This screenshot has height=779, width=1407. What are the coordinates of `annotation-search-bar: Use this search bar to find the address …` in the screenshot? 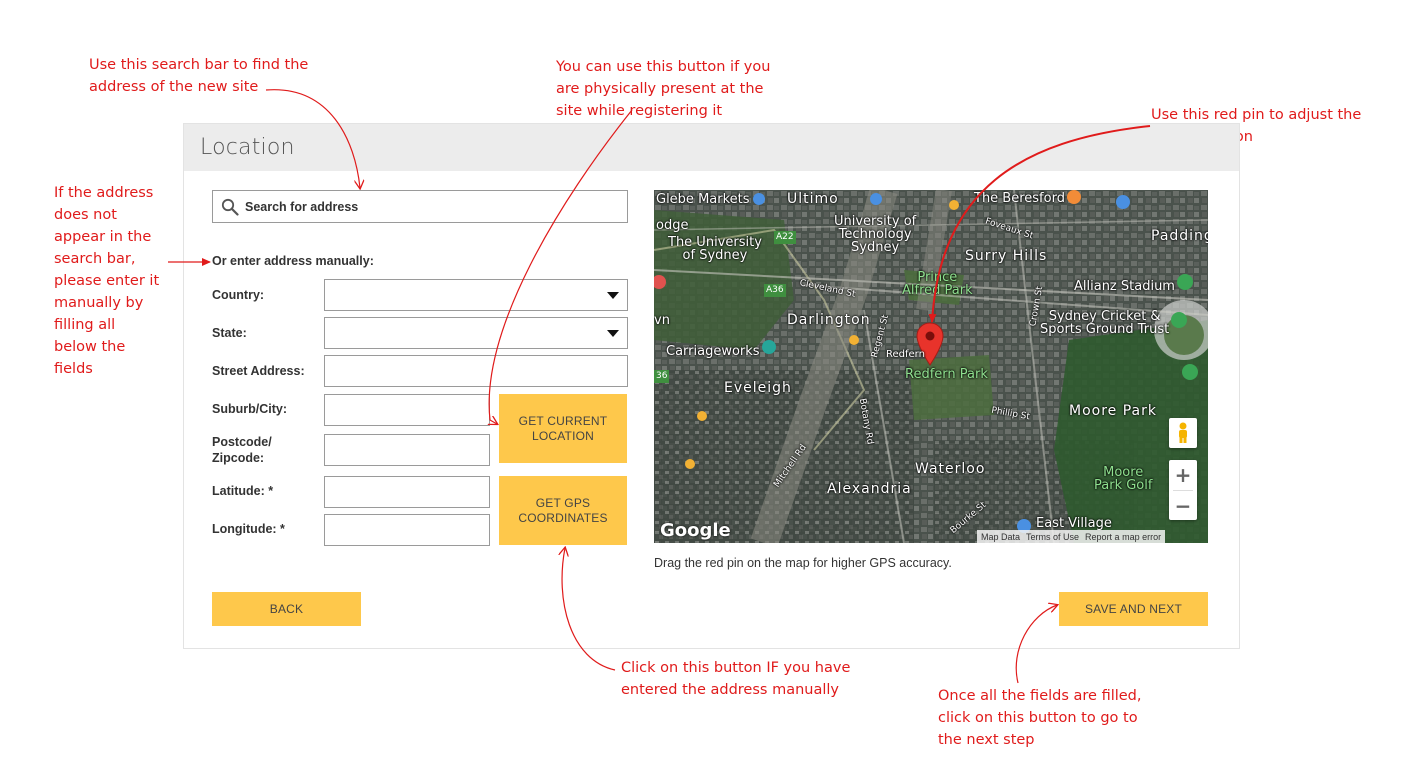 It's located at (199, 76).